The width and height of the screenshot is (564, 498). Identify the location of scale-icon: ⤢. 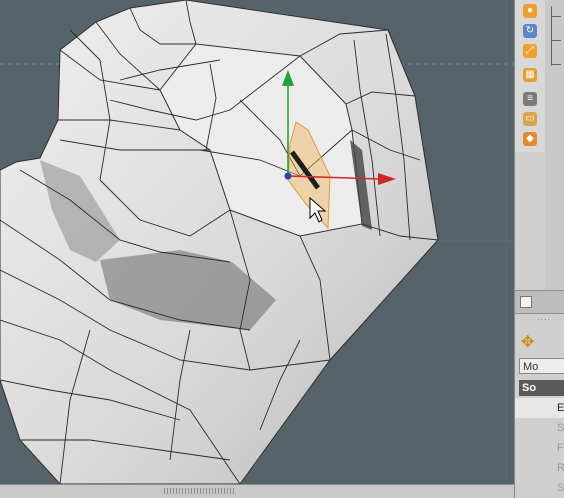
(530, 51).